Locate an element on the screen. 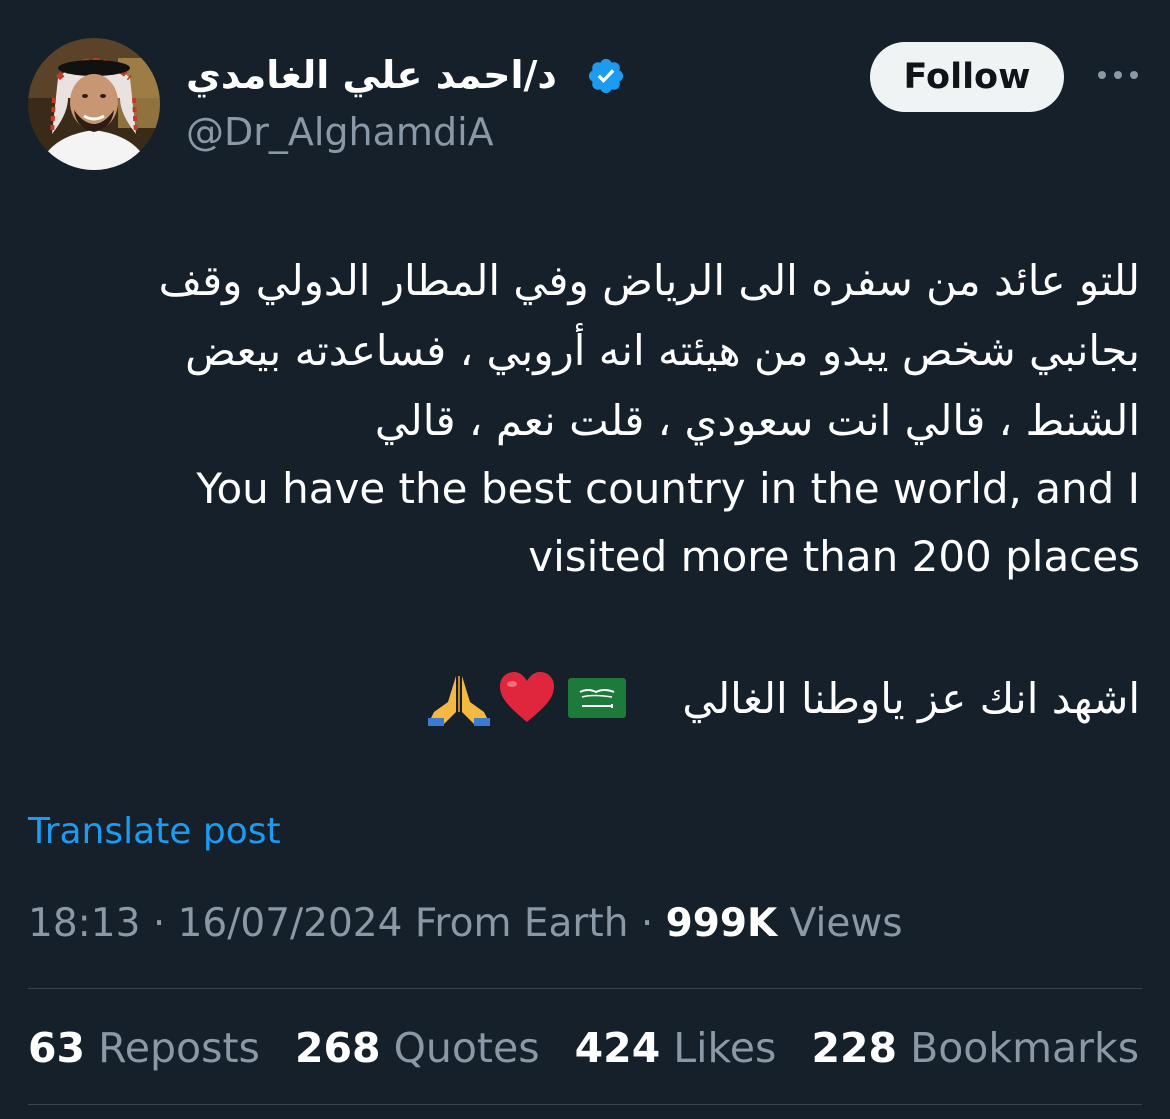  likes-stat: 424 Likes is located at coordinates (676, 1048).